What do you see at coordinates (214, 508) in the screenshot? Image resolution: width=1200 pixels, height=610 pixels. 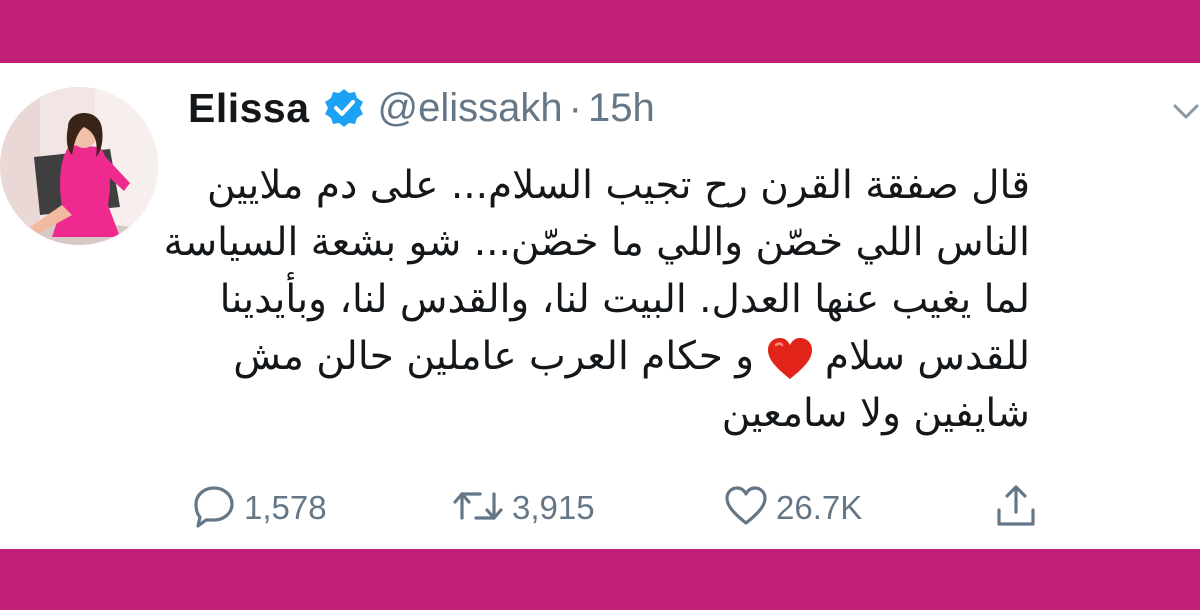 I see `reply-icon` at bounding box center [214, 508].